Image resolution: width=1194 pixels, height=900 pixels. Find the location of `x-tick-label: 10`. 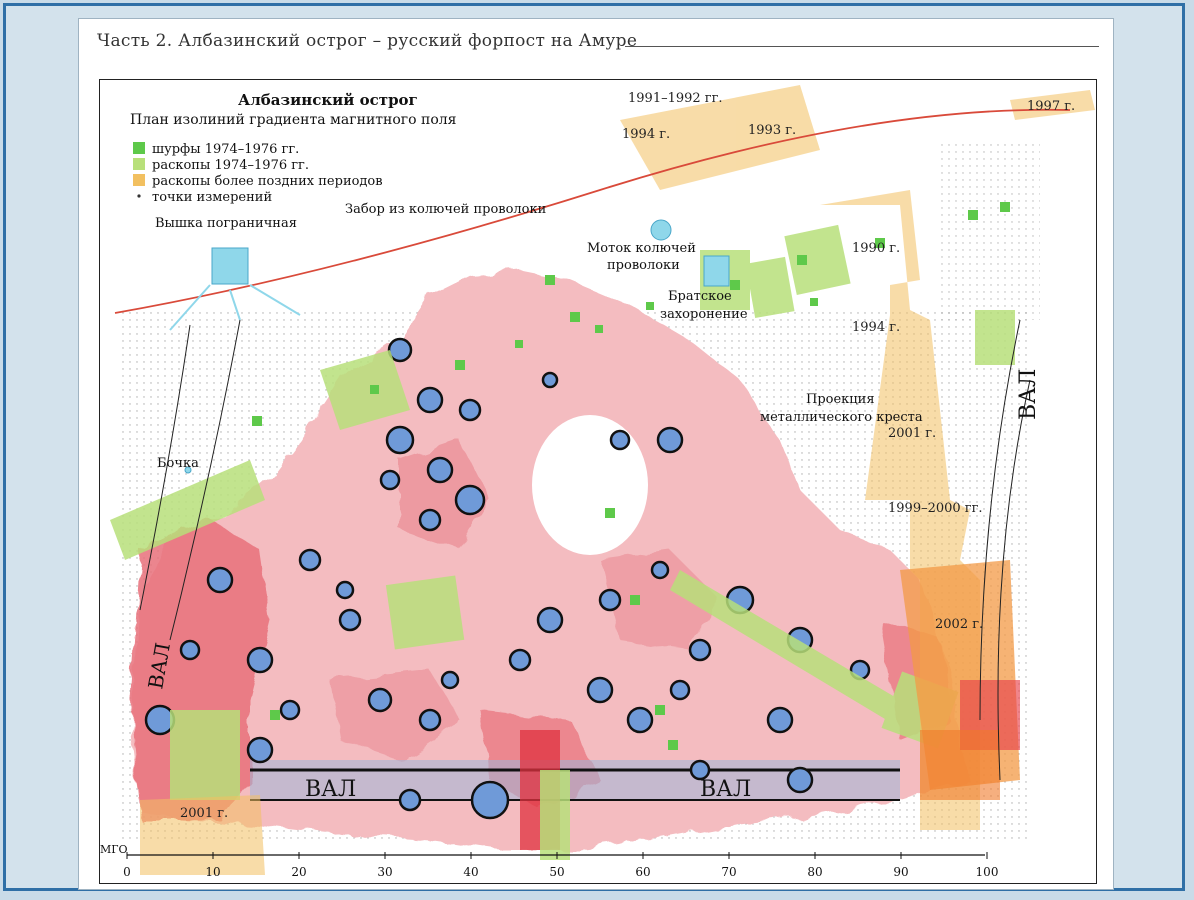

x-tick-label: 10 is located at coordinates (212, 872).